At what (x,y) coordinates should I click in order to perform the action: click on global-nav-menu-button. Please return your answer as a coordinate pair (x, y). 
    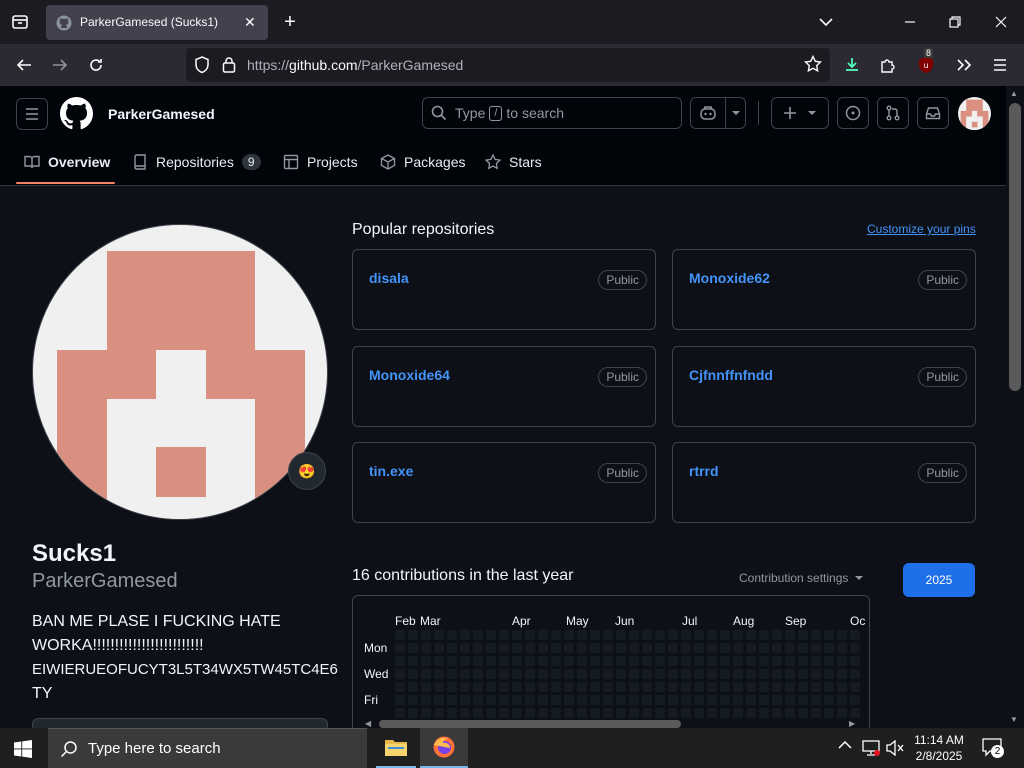
    Looking at the image, I should click on (32, 114).